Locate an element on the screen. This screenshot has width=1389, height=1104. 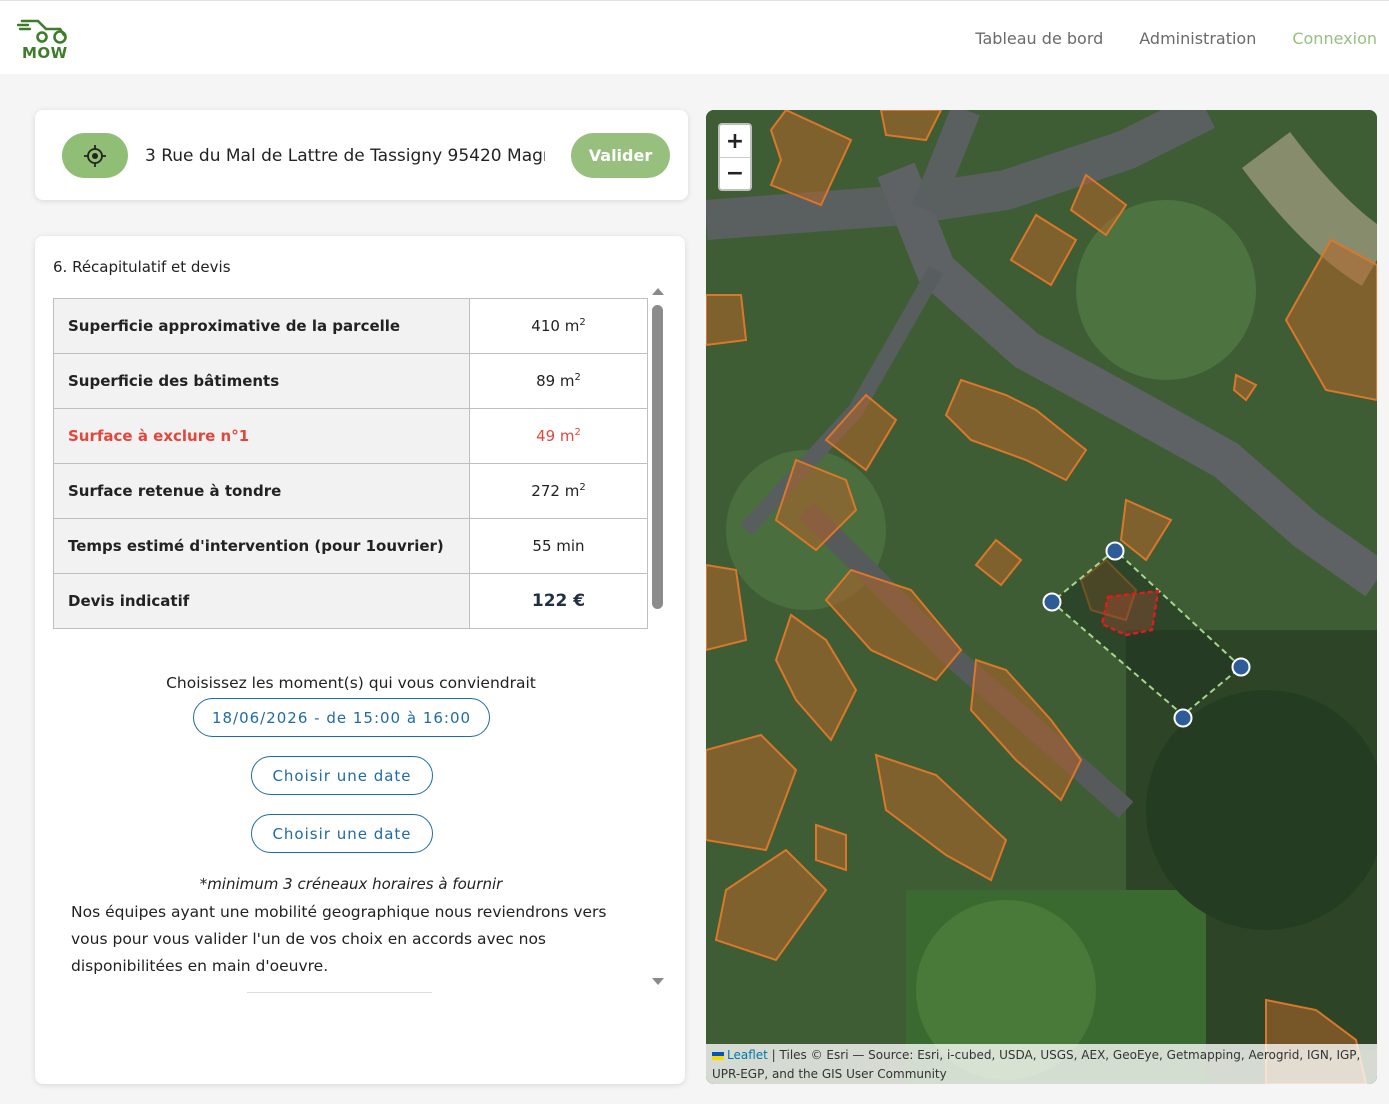
zoom-out-button: − is located at coordinates (735, 173).